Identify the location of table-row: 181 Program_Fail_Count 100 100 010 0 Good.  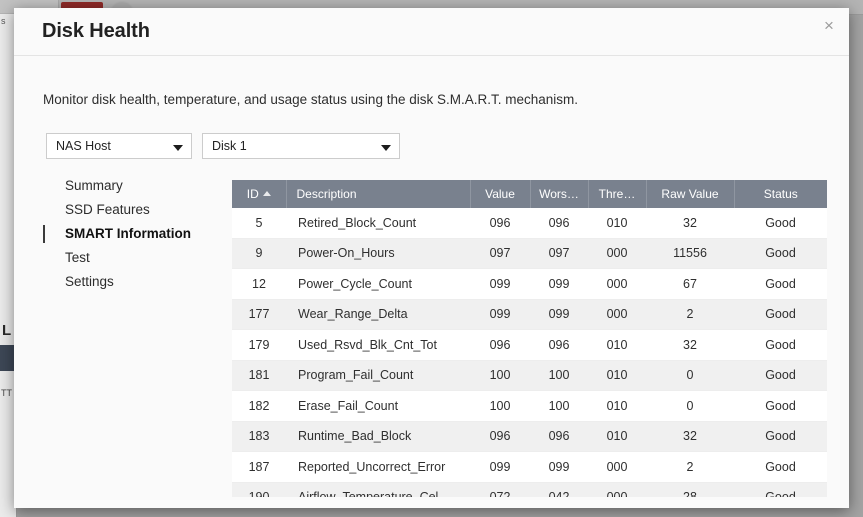
(529, 375).